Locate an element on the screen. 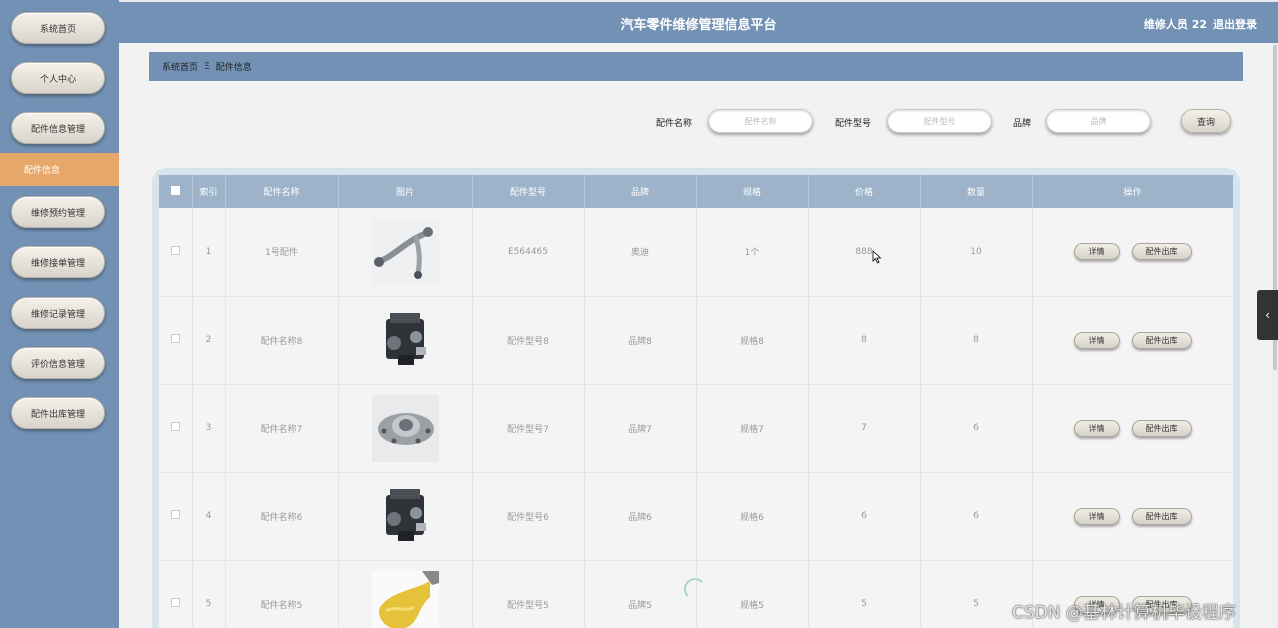 The width and height of the screenshot is (1278, 628). nav-parts-management-button: 配件信息管理 is located at coordinates (58, 128).